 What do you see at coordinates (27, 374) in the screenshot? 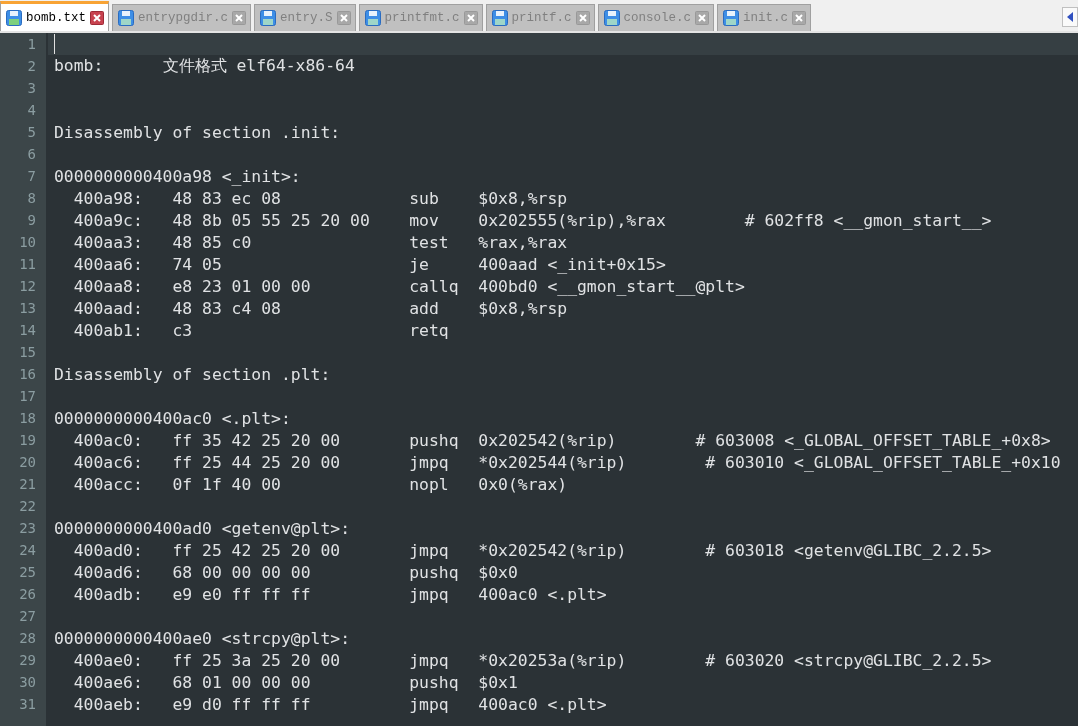
I see `line-number: 16` at bounding box center [27, 374].